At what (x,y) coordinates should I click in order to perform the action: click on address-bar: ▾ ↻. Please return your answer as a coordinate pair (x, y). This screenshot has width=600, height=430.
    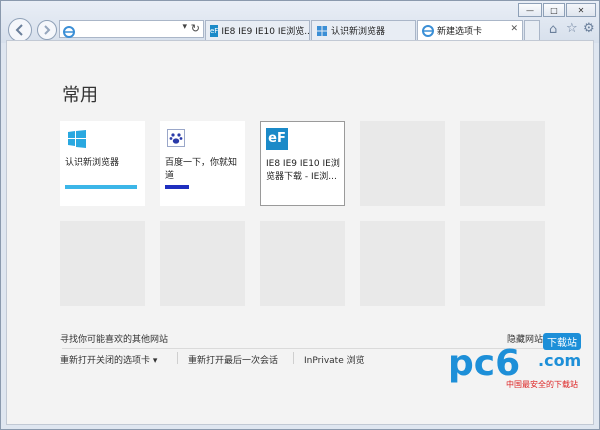
    Looking at the image, I should click on (131, 29).